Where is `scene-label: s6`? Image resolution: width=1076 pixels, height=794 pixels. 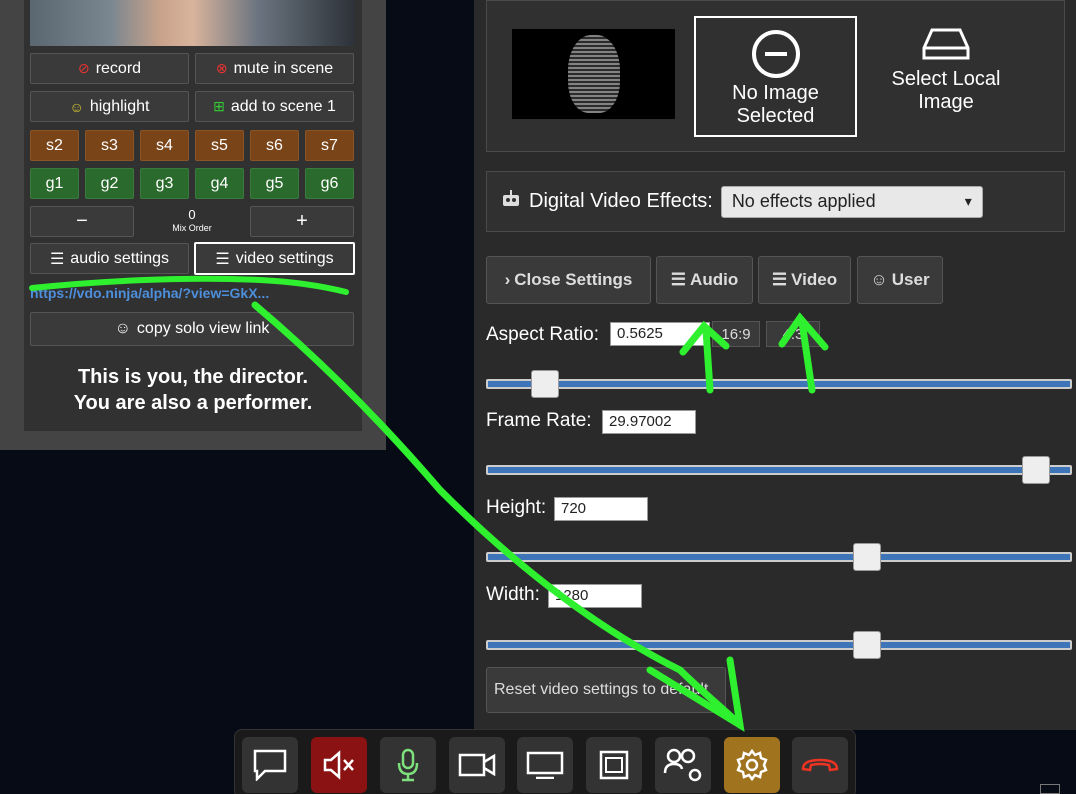
scene-label: s6 is located at coordinates (274, 145).